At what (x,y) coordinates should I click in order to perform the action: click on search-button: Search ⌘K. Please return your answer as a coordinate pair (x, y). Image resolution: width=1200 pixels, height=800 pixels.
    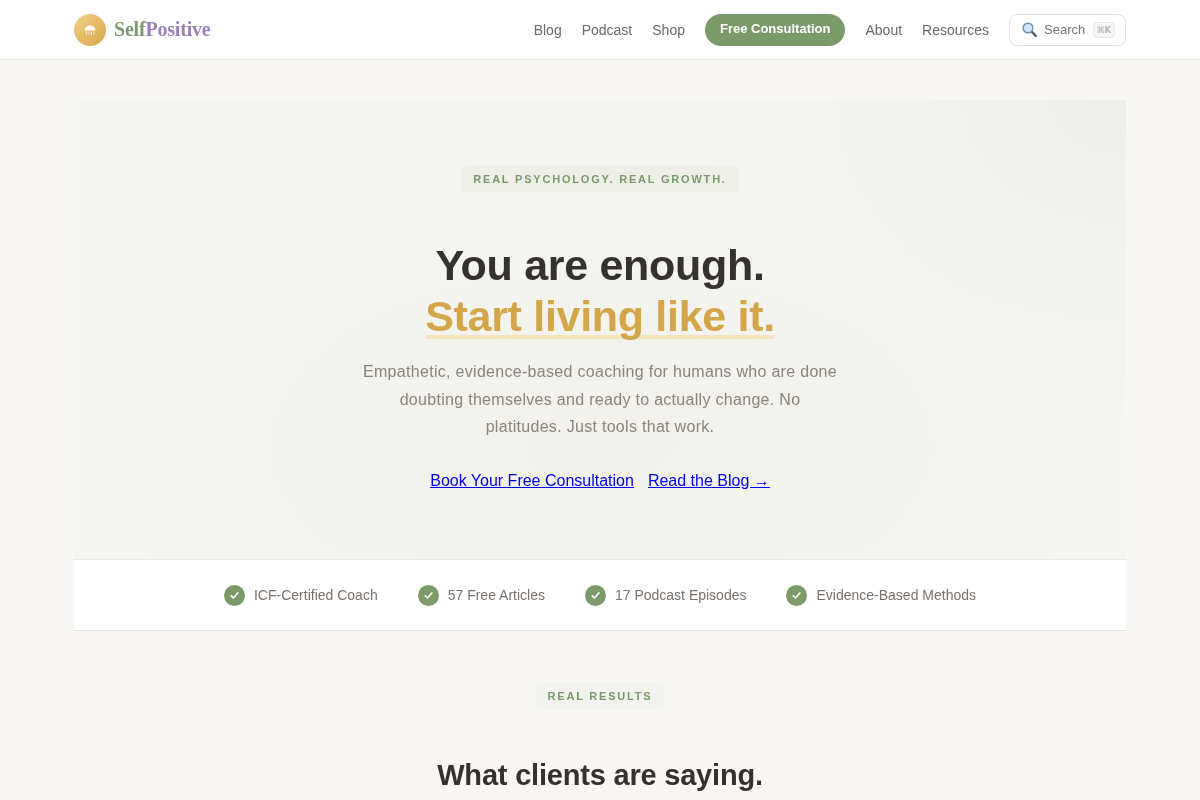
    Looking at the image, I should click on (1067, 29).